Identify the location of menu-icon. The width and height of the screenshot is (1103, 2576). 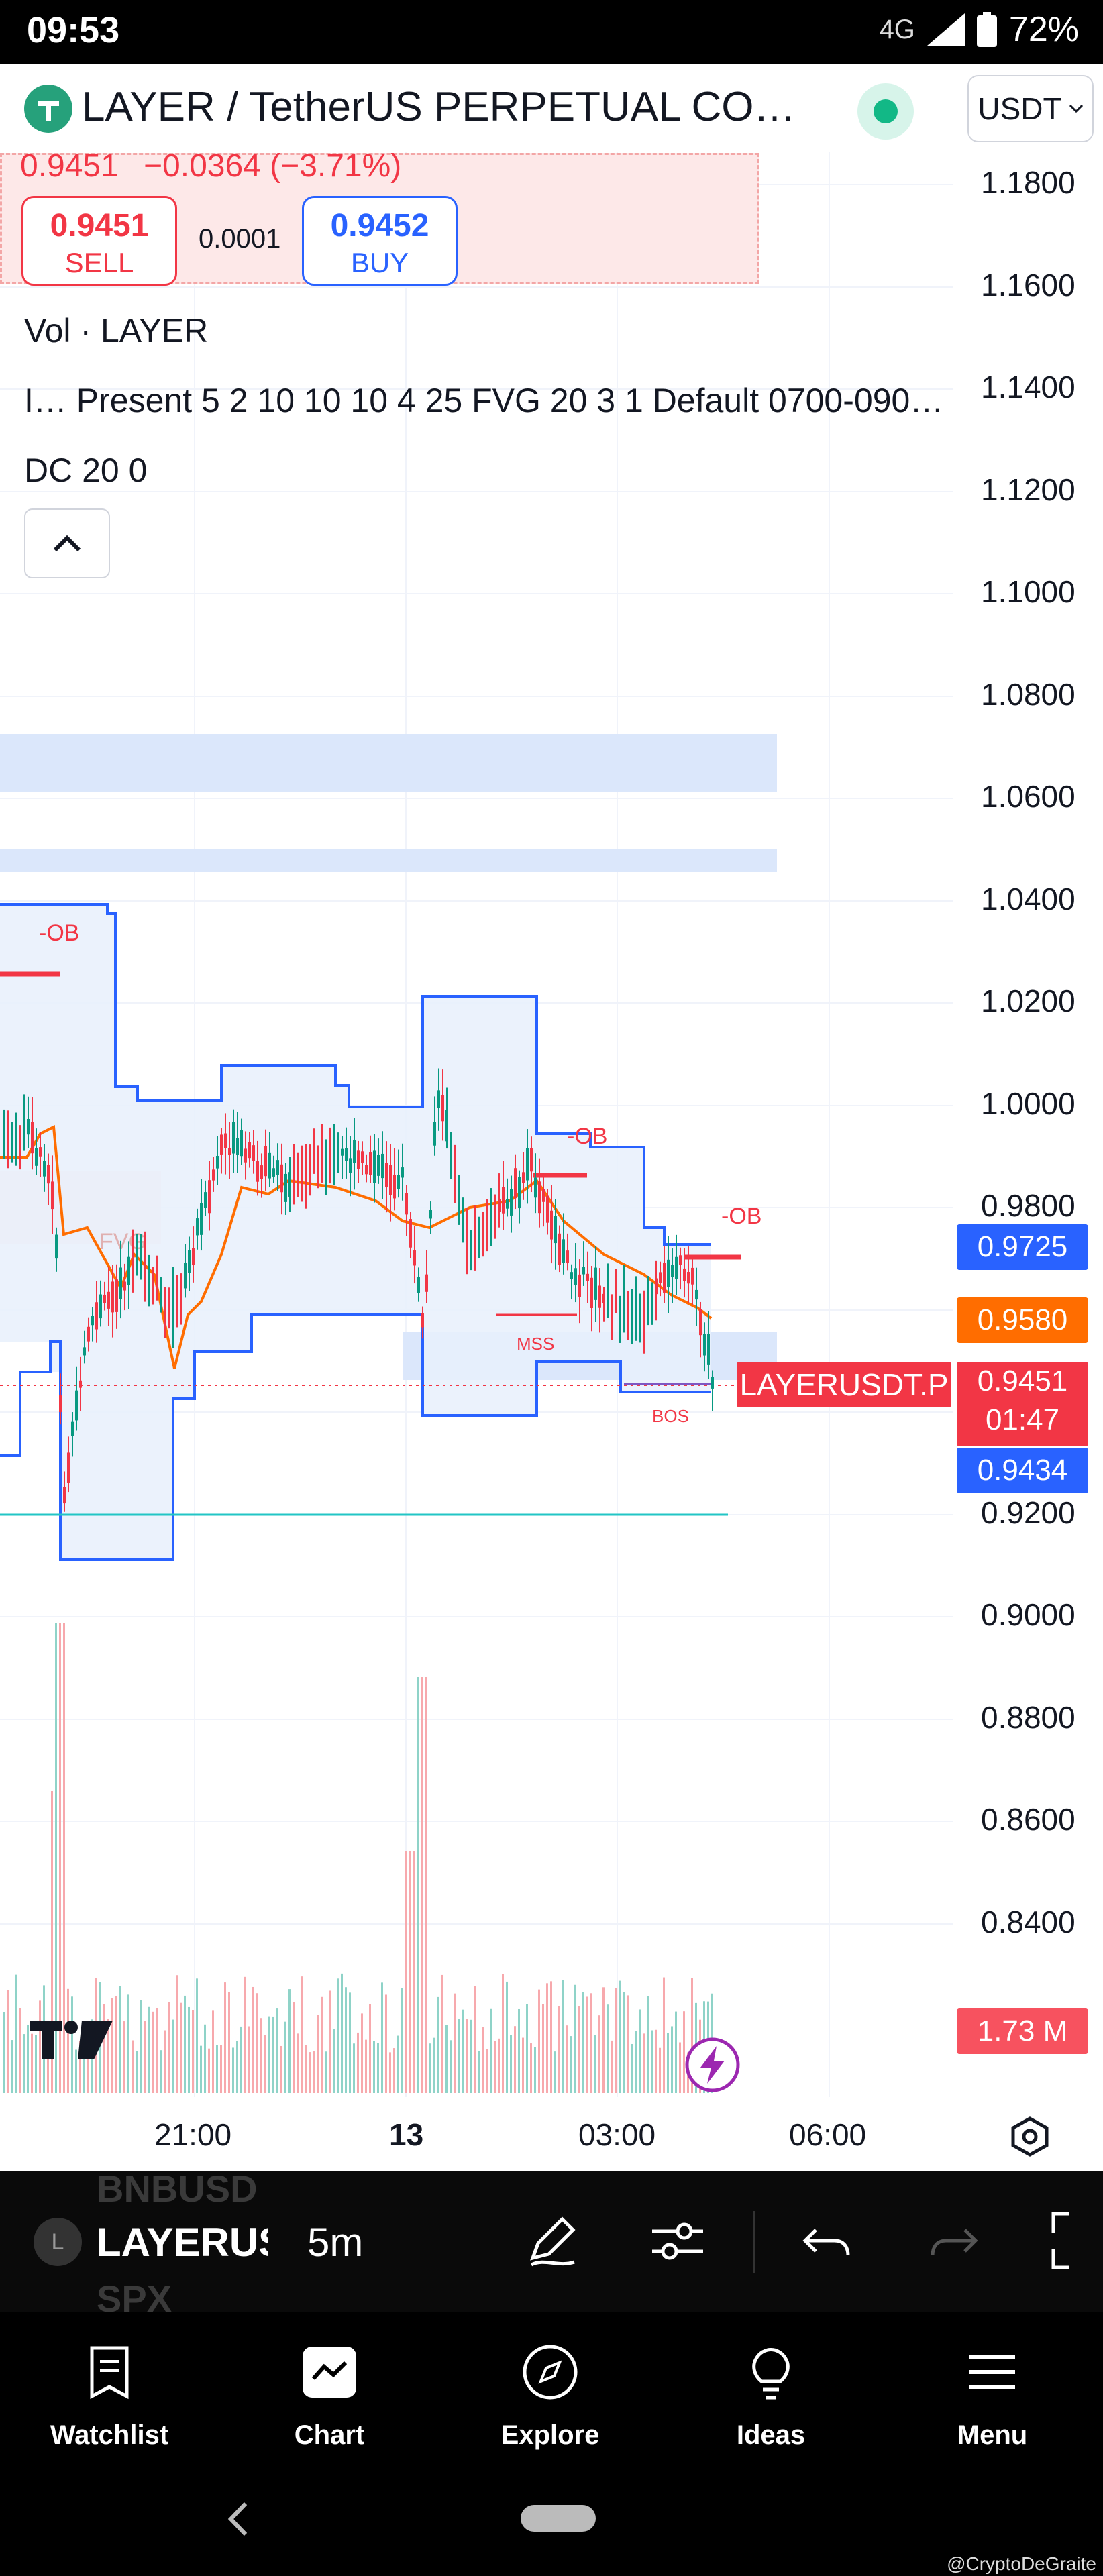
(992, 2372).